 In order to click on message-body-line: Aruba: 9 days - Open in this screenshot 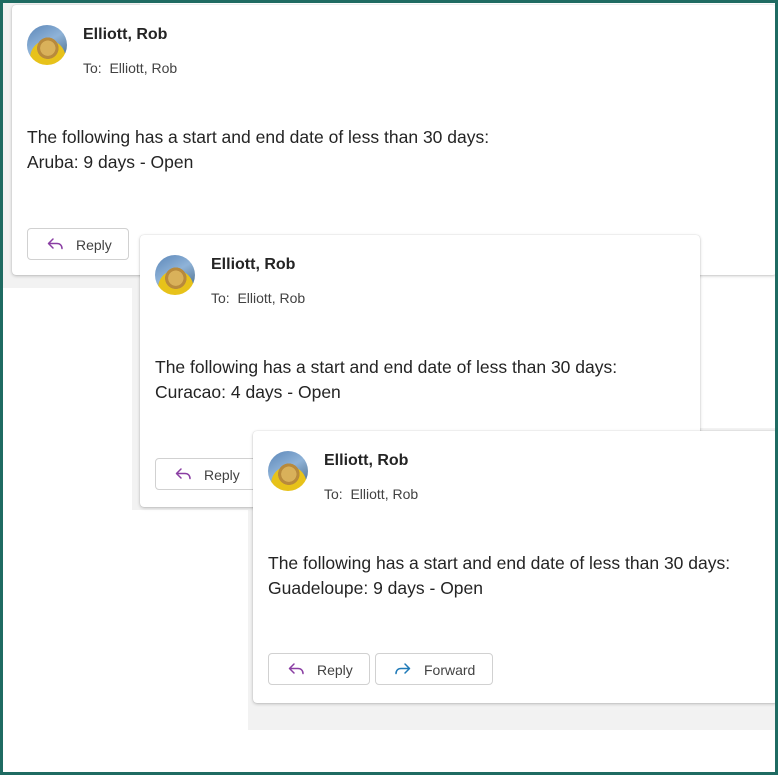, I will do `click(110, 162)`.